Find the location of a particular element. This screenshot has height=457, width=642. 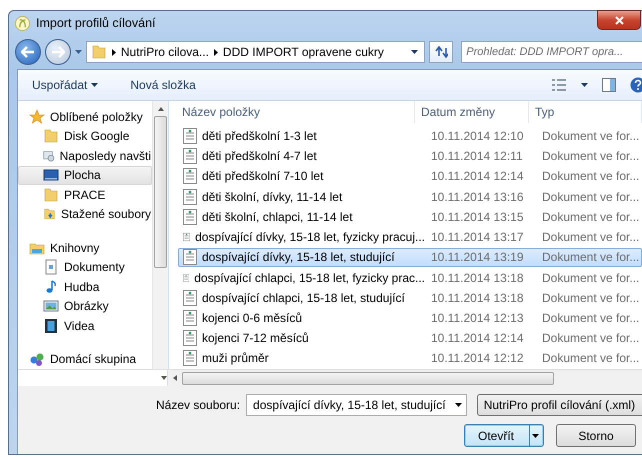

scroll-arrow-icon is located at coordinates (161, 109).